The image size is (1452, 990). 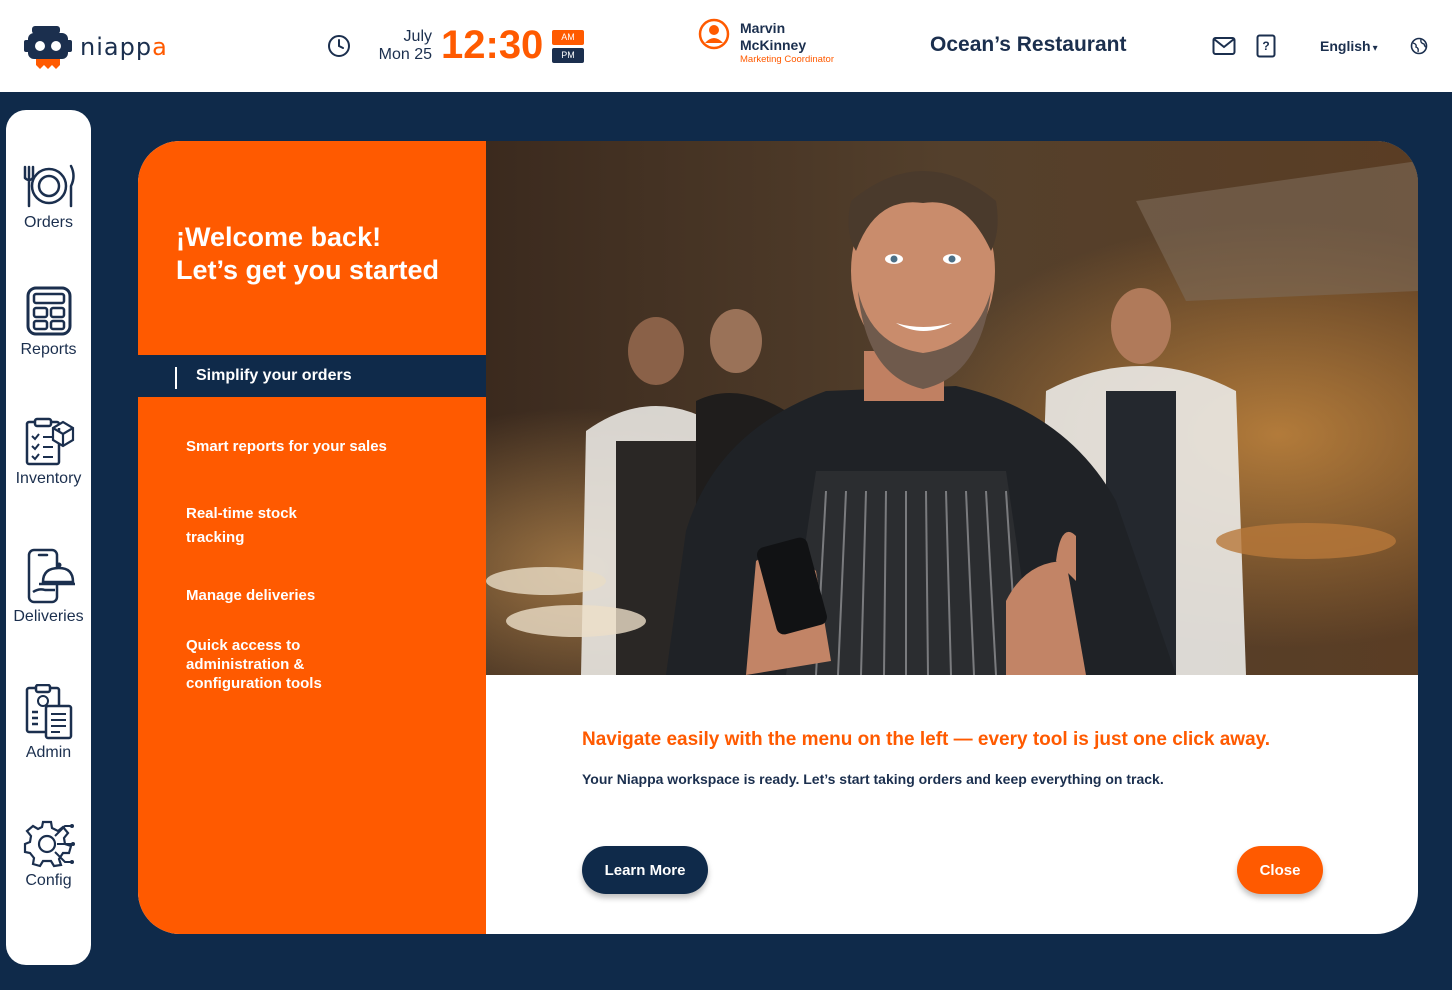 What do you see at coordinates (339, 46) in the screenshot?
I see `clock-icon` at bounding box center [339, 46].